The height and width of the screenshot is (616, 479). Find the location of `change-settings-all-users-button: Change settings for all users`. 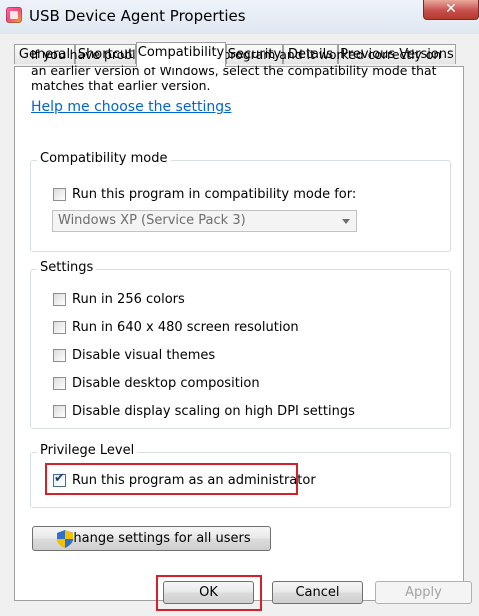

change-settings-all-users-button: Change settings for all users is located at coordinates (151, 538).